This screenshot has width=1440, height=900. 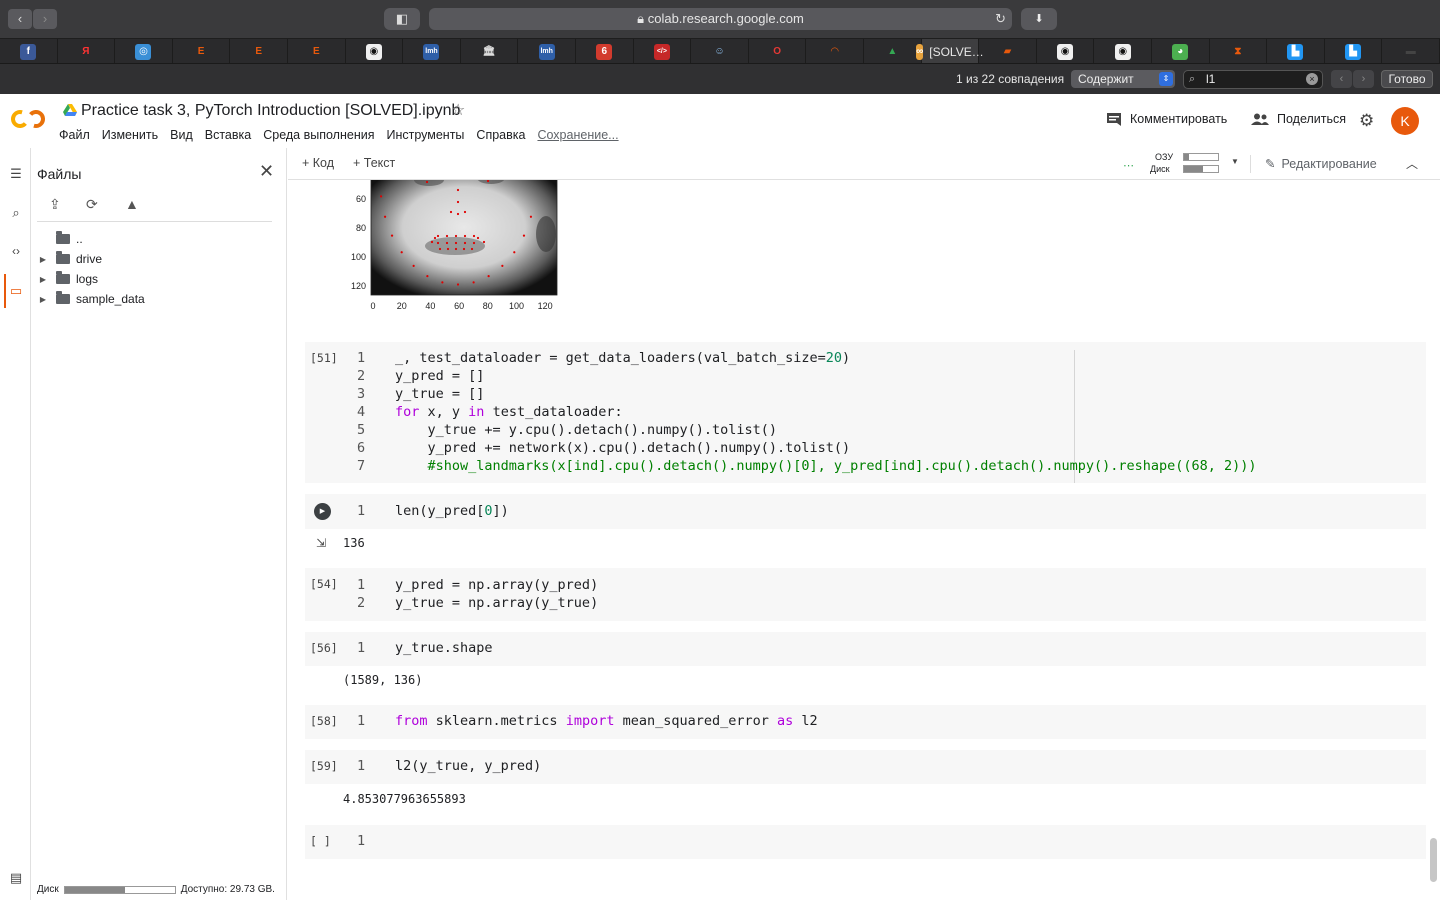 What do you see at coordinates (20, 19) in the screenshot?
I see `back-button: ‹` at bounding box center [20, 19].